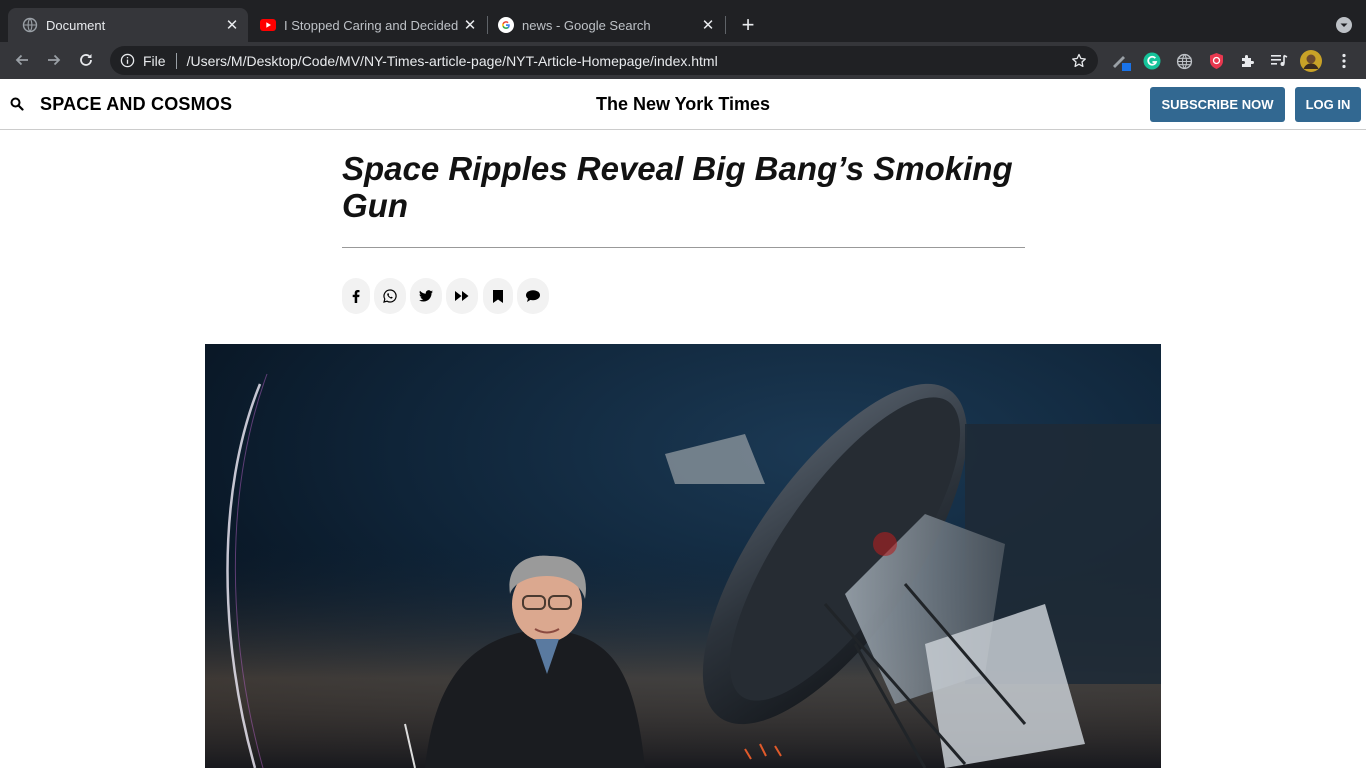  I want to click on grammarly-icon, so click(1152, 61).